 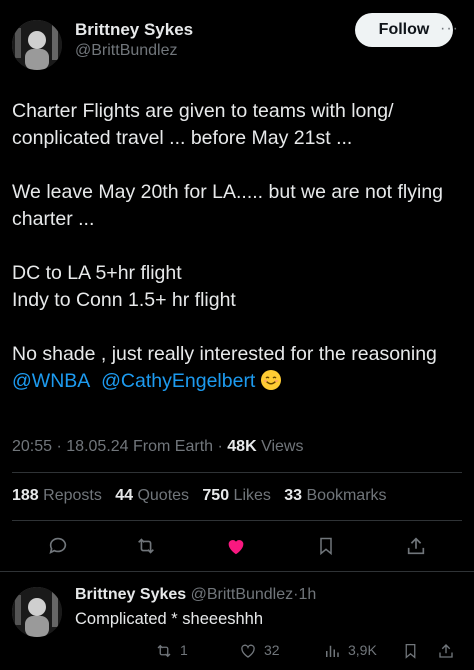 What do you see at coordinates (362, 650) in the screenshot?
I see `reply-views-count: 3,9K` at bounding box center [362, 650].